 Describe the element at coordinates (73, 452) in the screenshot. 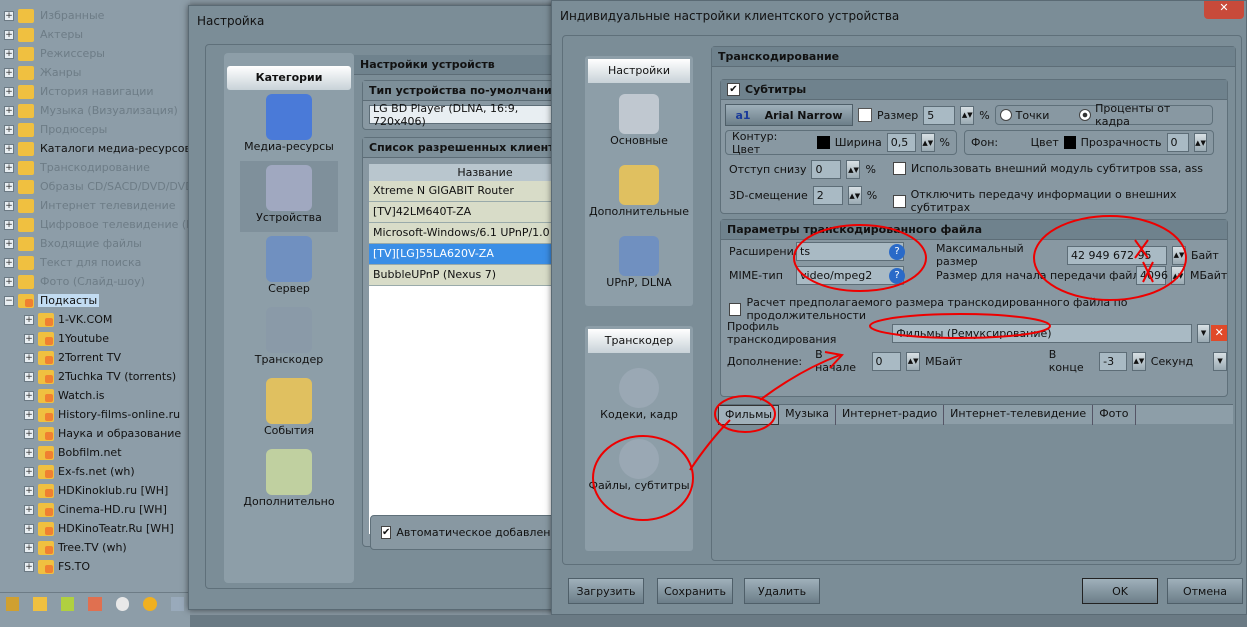

I see `podcast-item: + Bobfilm.net` at that location.